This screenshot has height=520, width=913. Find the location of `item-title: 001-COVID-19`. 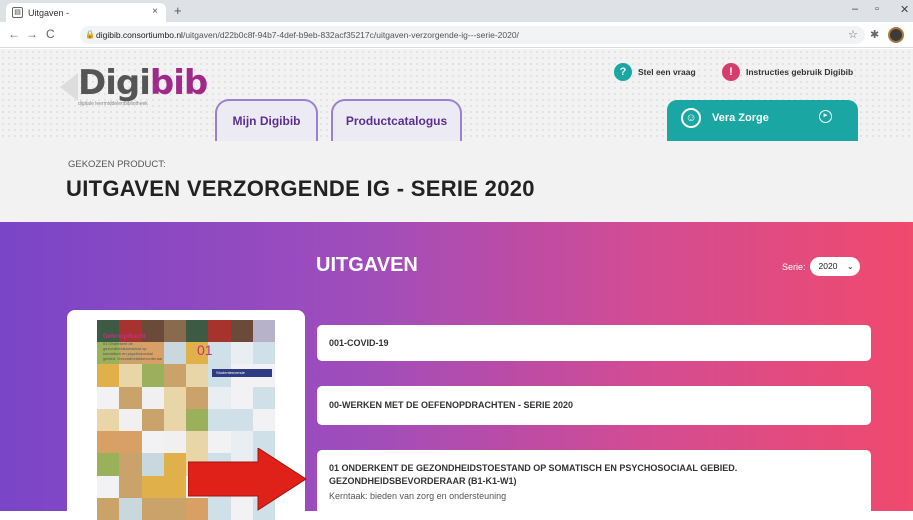

item-title: 001-COVID-19 is located at coordinates (359, 343).